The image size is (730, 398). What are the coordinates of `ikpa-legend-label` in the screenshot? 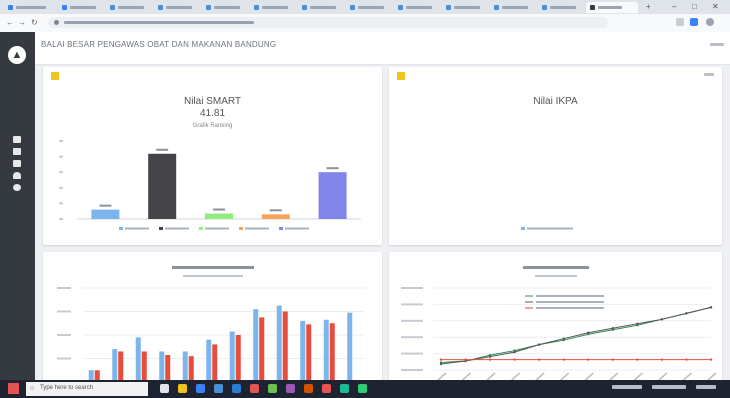 It's located at (550, 228).